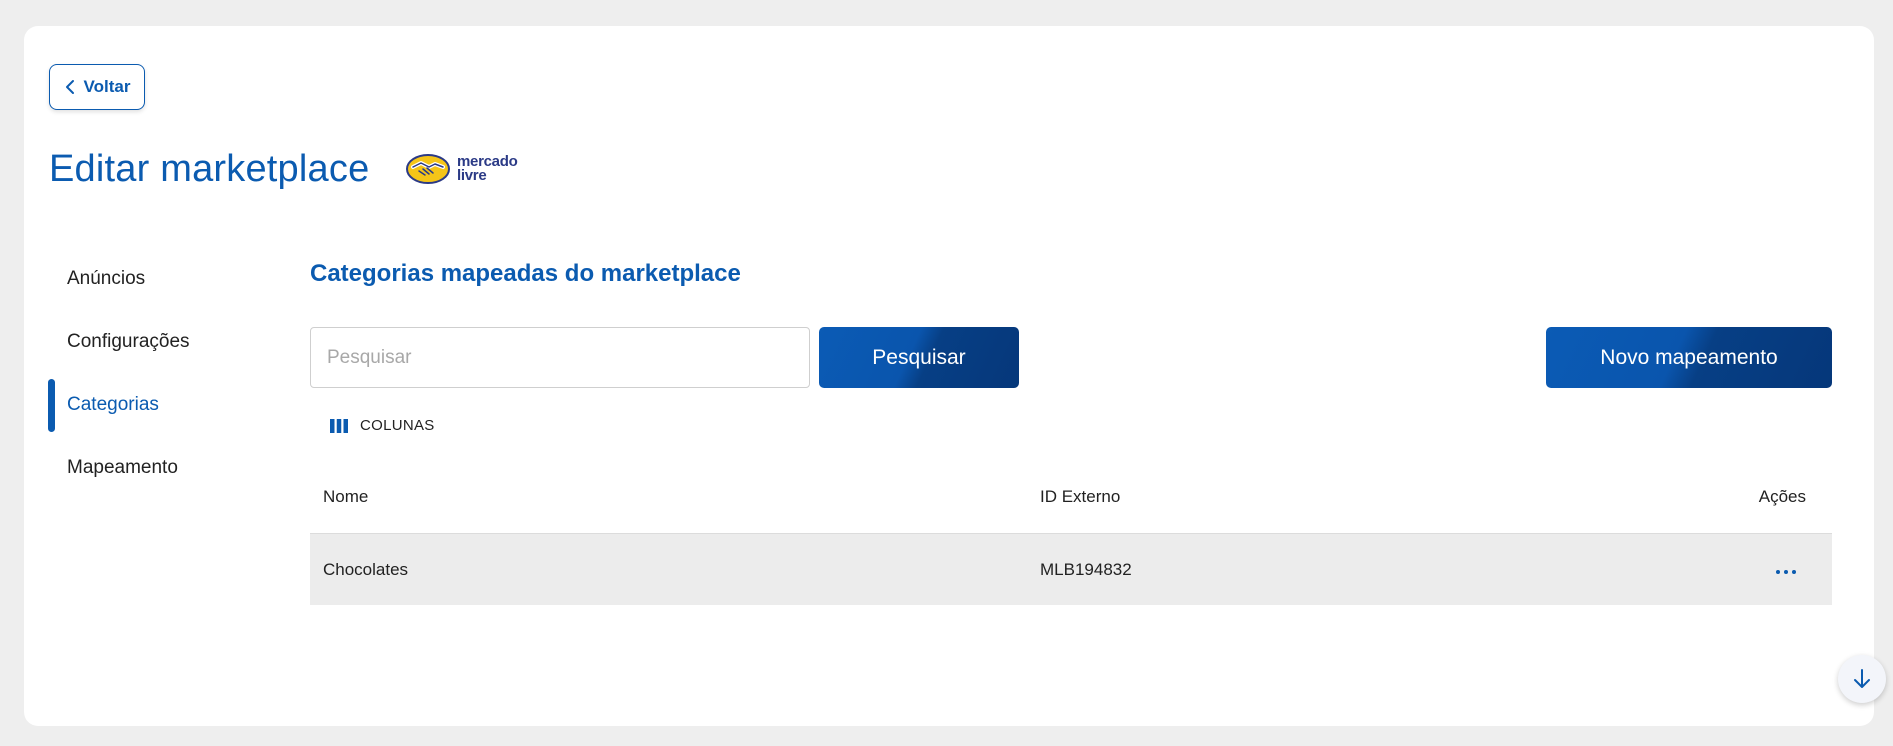 This screenshot has width=1893, height=746. I want to click on handshake-icon, so click(428, 169).